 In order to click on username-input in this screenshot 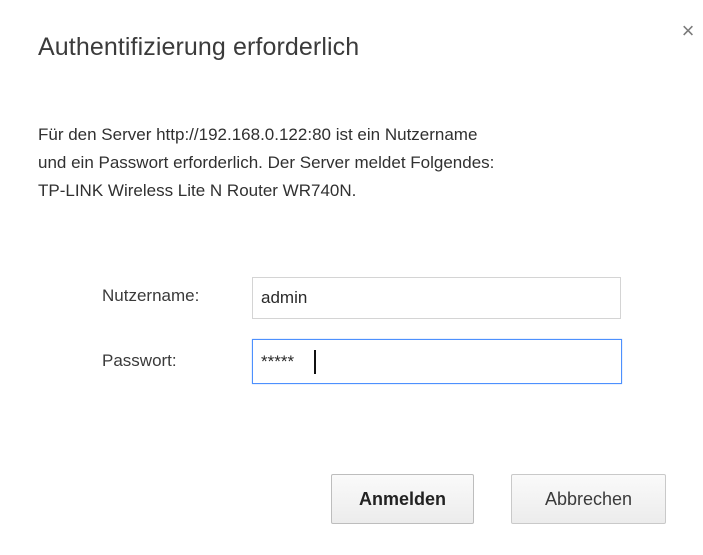, I will do `click(436, 298)`.